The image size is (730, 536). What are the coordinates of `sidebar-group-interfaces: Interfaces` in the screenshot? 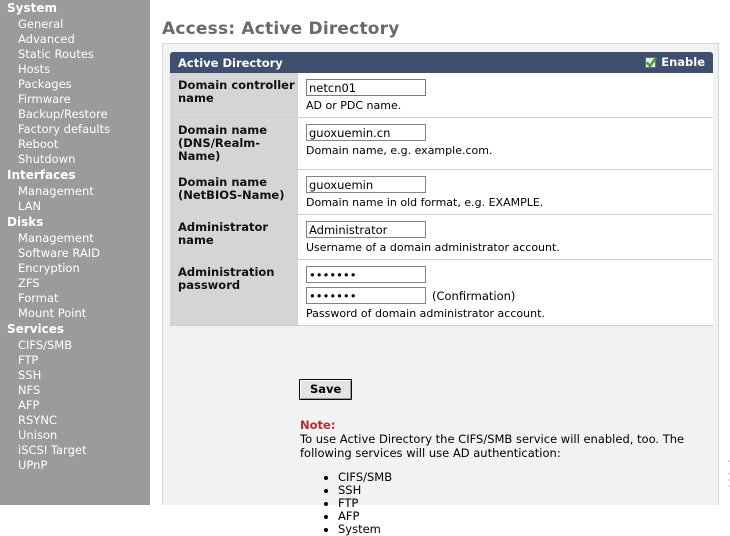 It's located at (41, 175).